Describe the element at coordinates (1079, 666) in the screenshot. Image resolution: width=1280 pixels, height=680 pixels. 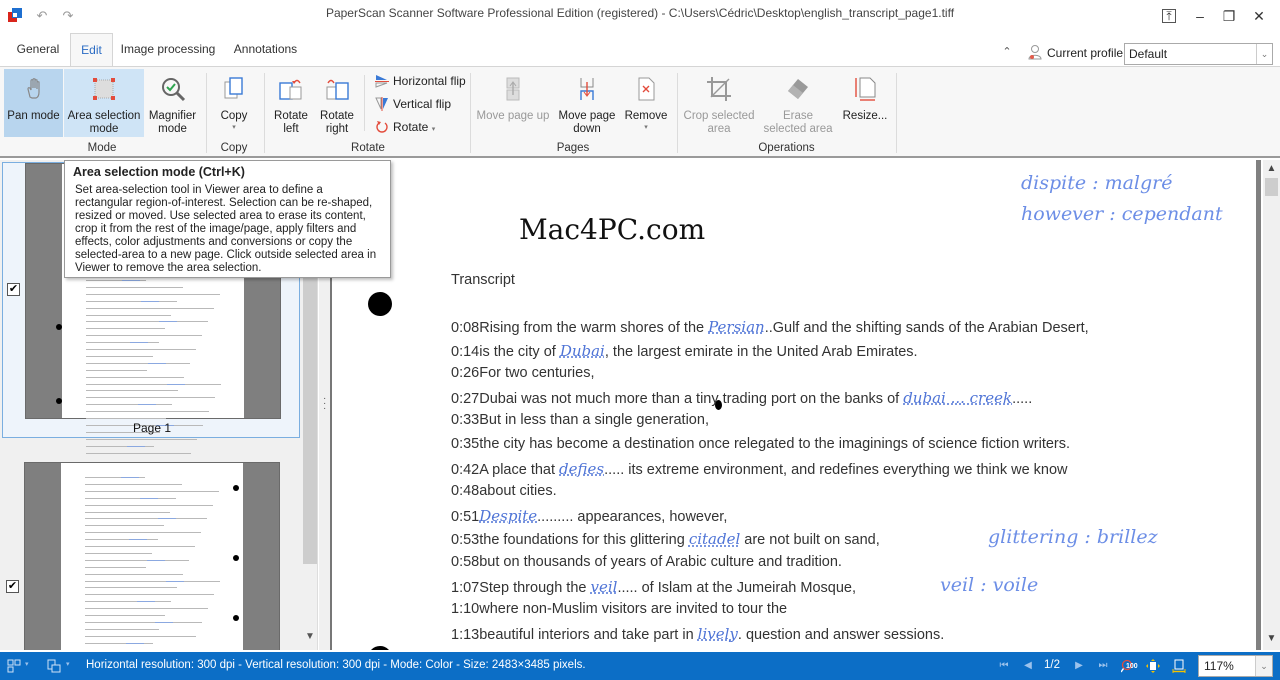
I see `next-page-button: ▶` at that location.